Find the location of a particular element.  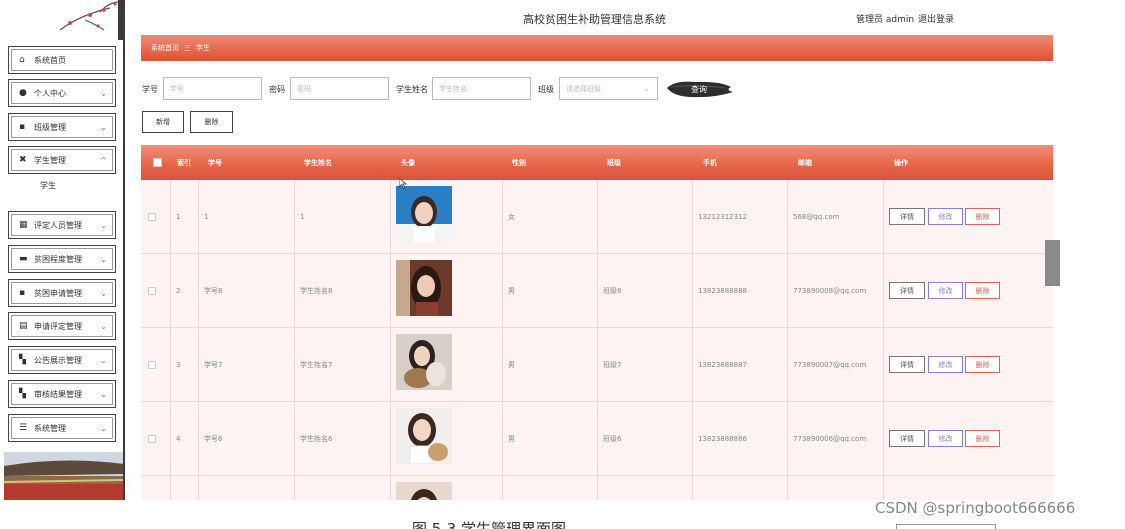

top-bar: 高校贫困生补助管理信息系统 管理员 admin 退出登录 is located at coordinates (590, 17).